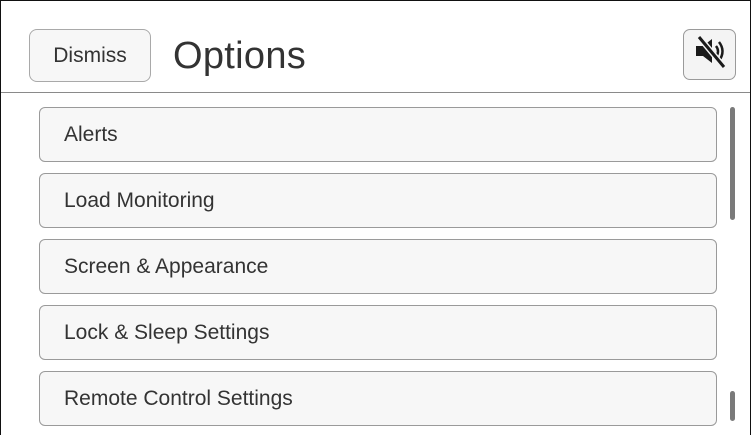  What do you see at coordinates (91, 134) in the screenshot?
I see `menu-item-label: Alerts` at bounding box center [91, 134].